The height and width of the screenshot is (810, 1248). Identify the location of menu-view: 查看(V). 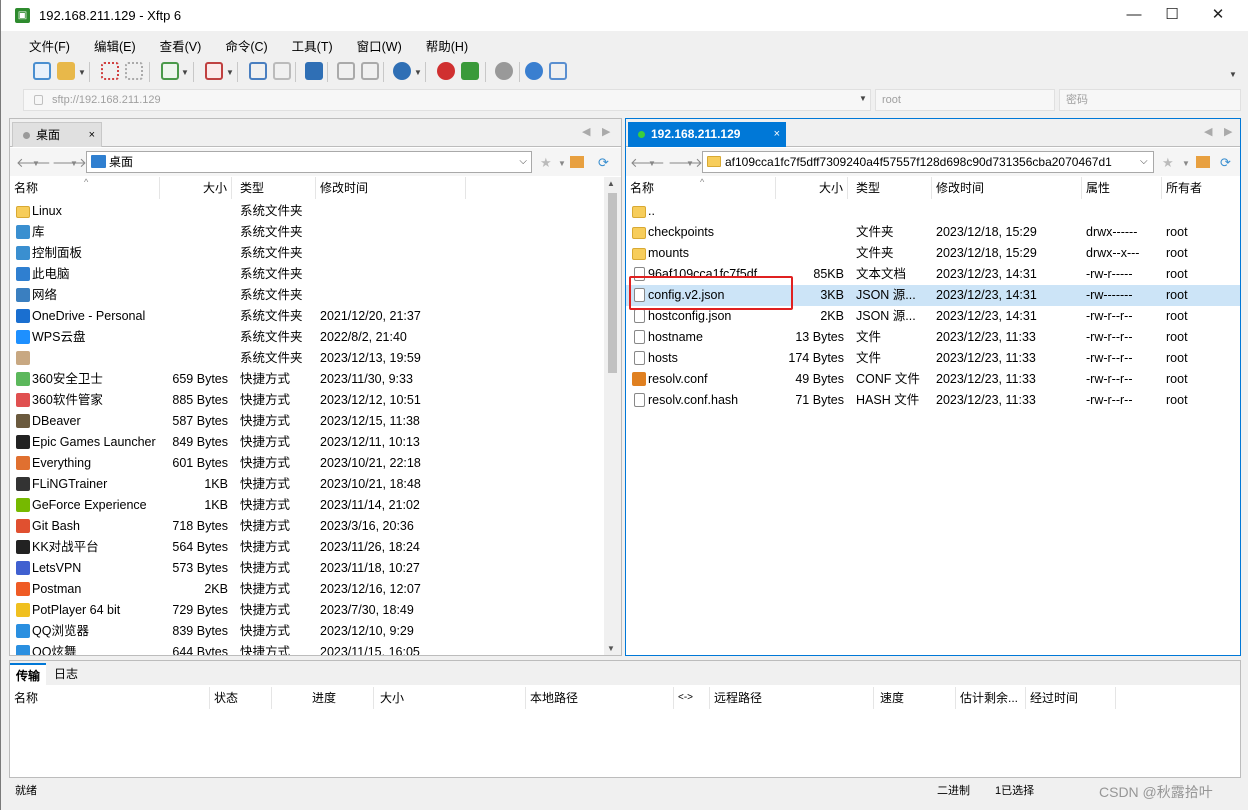
(175, 45).